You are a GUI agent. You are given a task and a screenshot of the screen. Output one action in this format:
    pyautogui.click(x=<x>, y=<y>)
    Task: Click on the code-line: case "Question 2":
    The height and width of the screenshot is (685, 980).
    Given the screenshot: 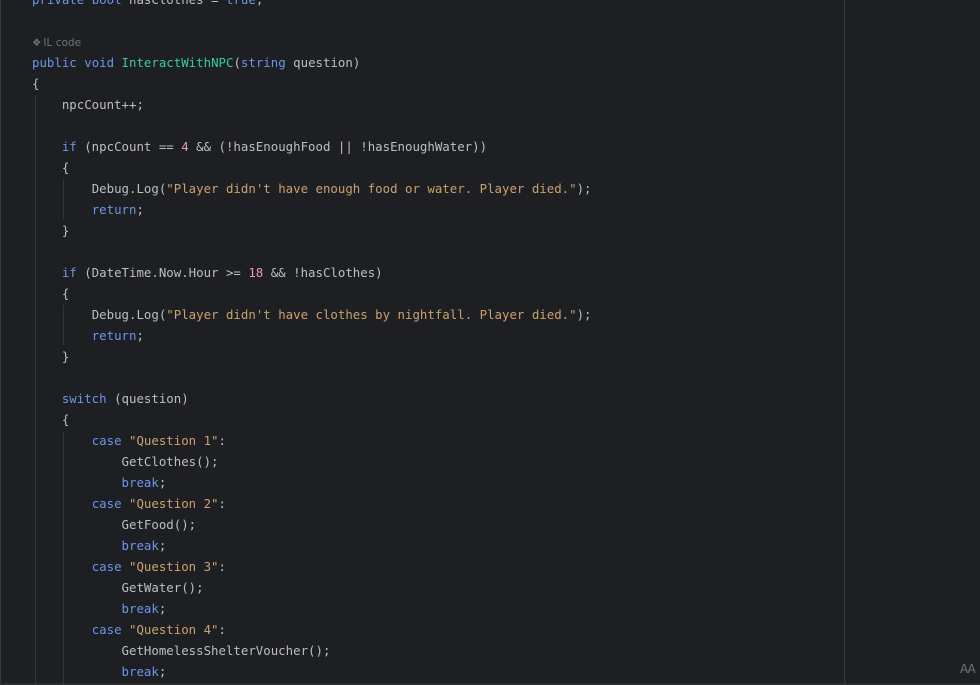 What is the action you would take?
    pyautogui.click(x=158, y=503)
    